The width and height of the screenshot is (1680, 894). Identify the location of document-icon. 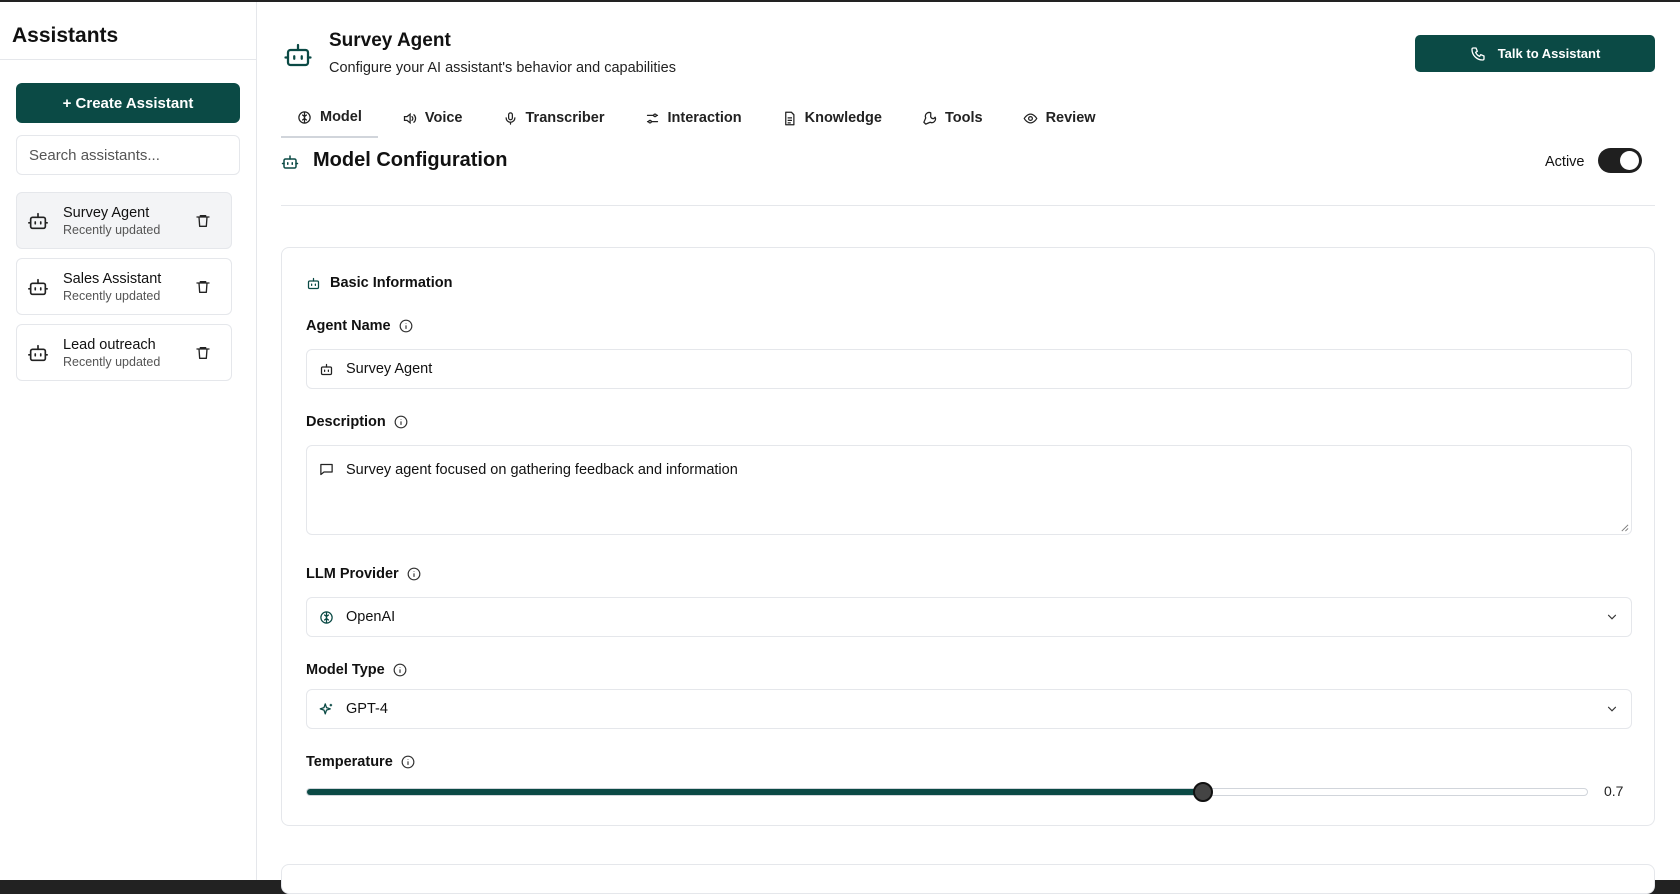
(789, 118).